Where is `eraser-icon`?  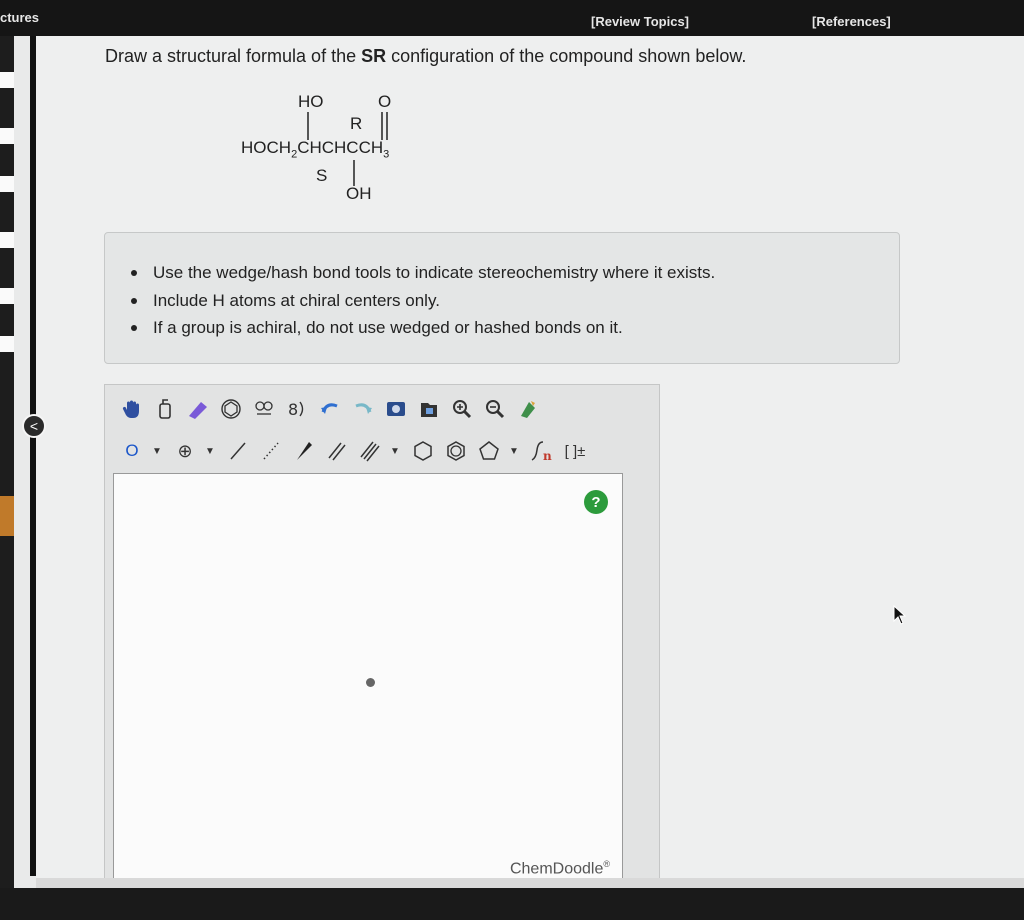 eraser-icon is located at coordinates (198, 409).